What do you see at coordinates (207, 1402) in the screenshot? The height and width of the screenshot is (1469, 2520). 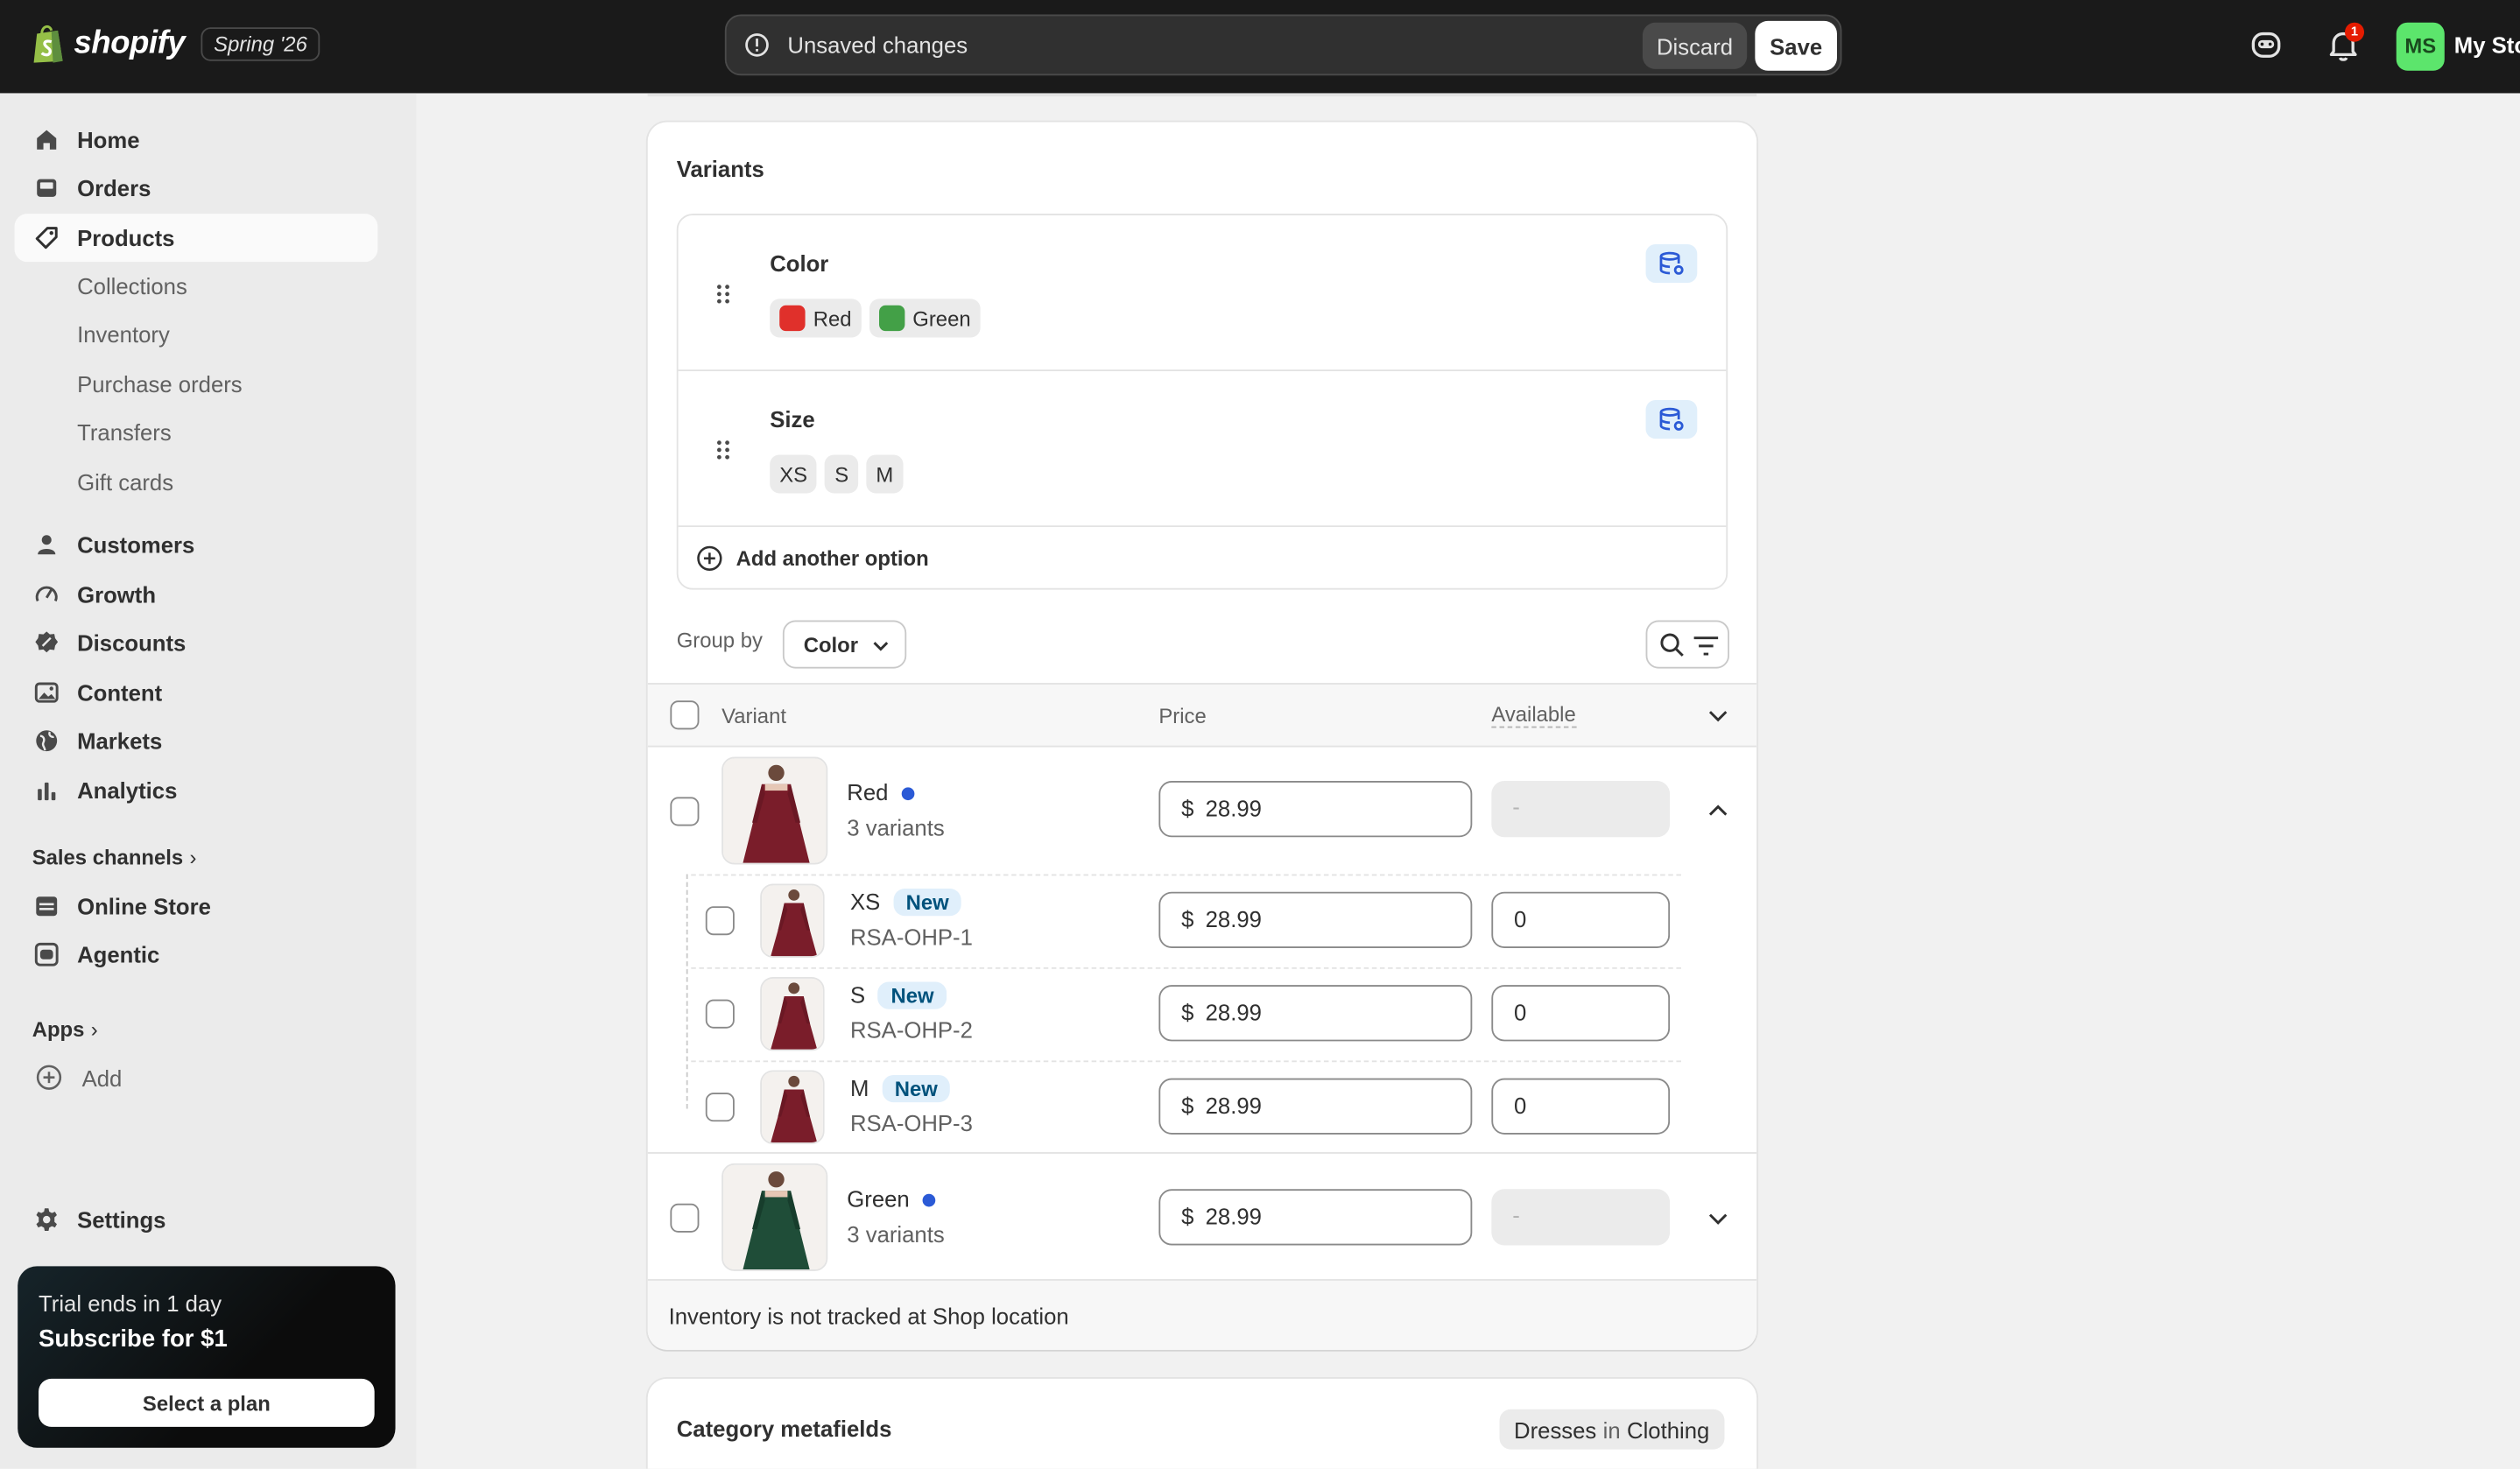 I see `select-plan-button: Select a plan` at bounding box center [207, 1402].